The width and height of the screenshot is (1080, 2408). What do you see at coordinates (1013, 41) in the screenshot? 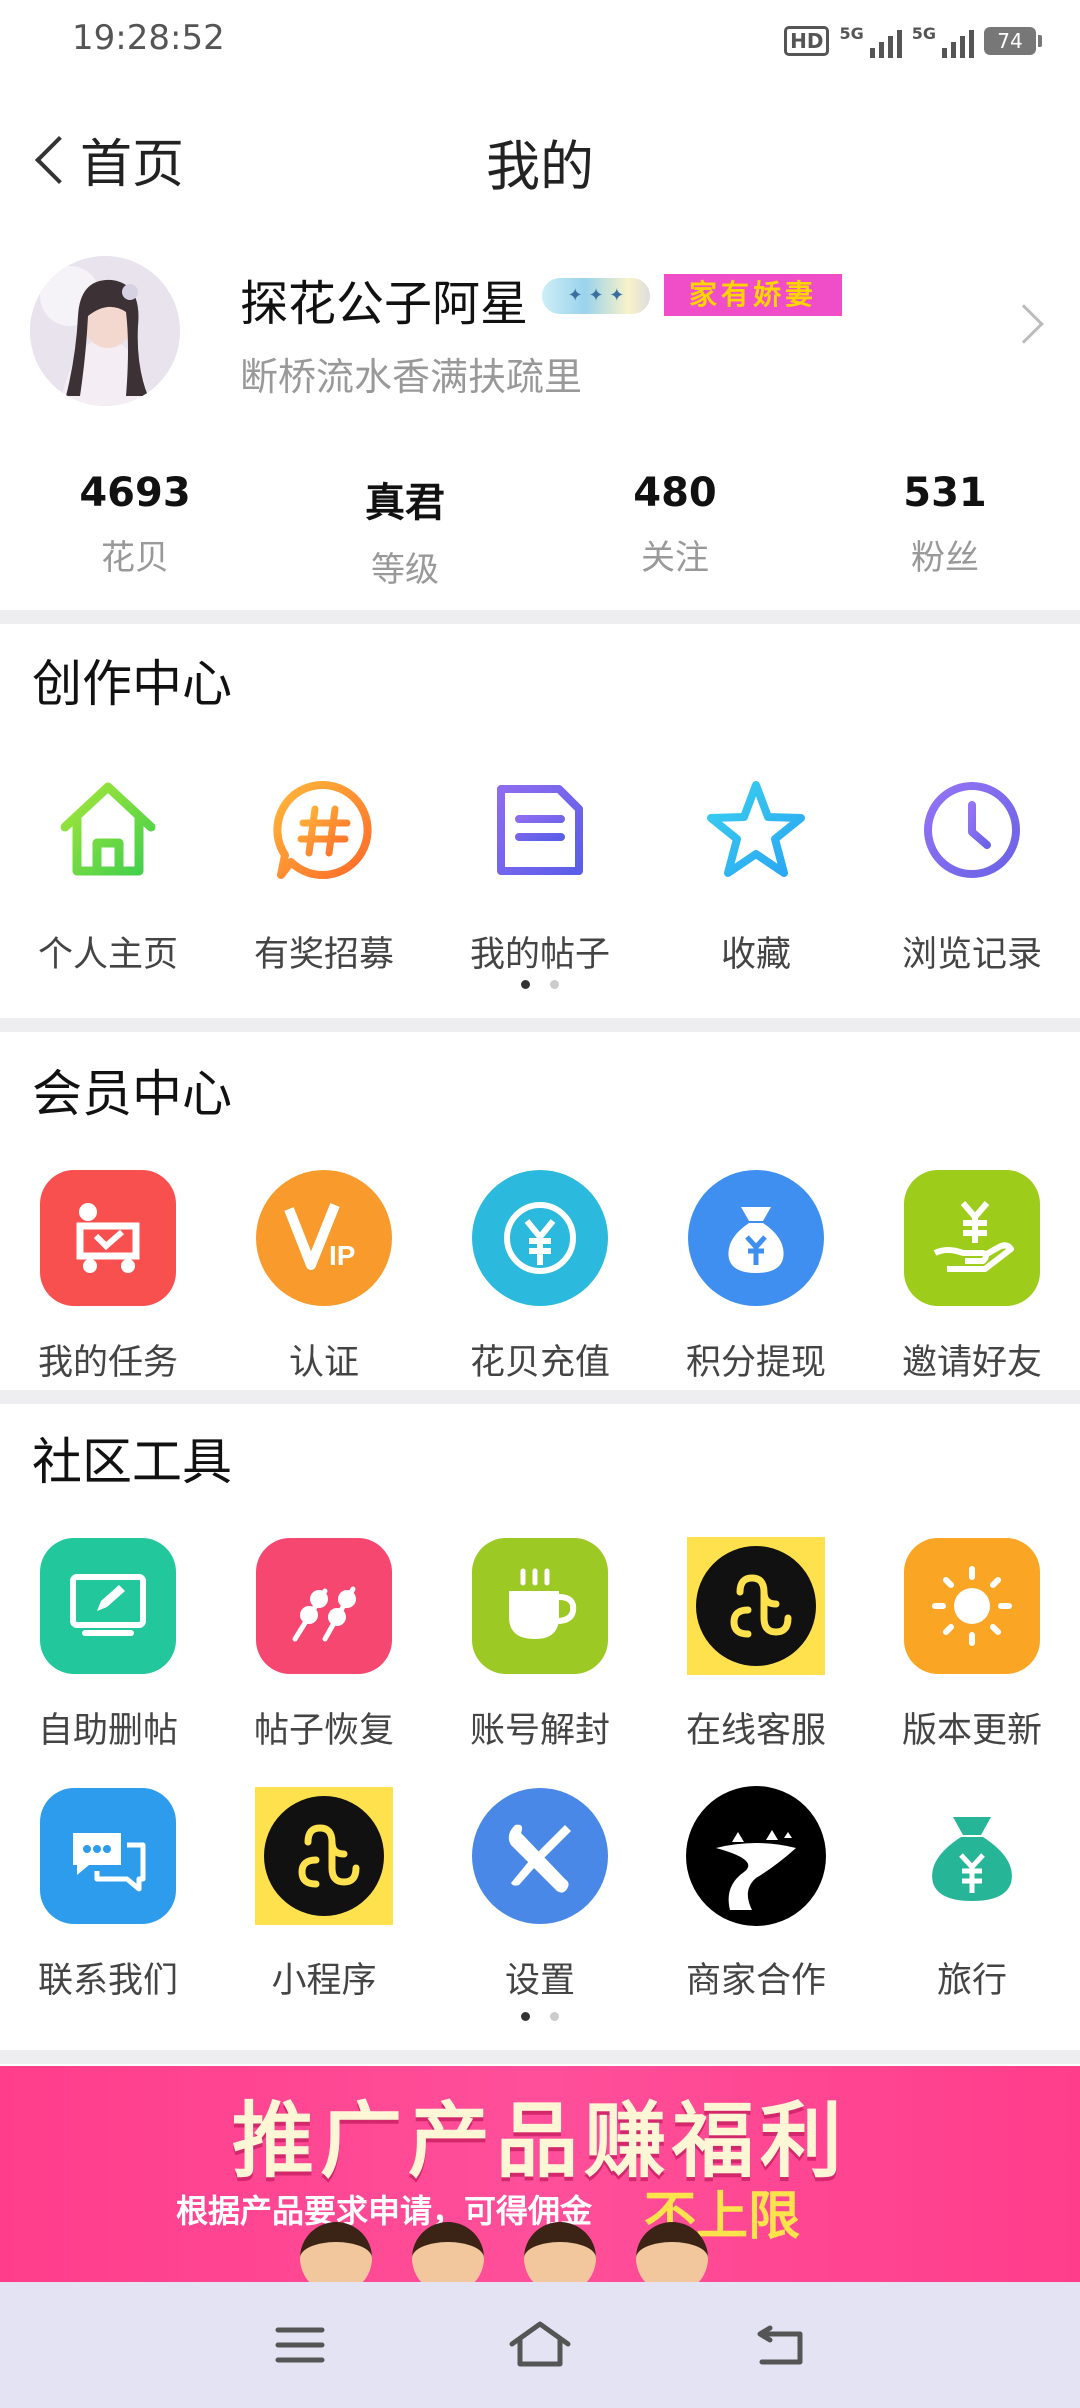
I see `battery-icon: 74` at bounding box center [1013, 41].